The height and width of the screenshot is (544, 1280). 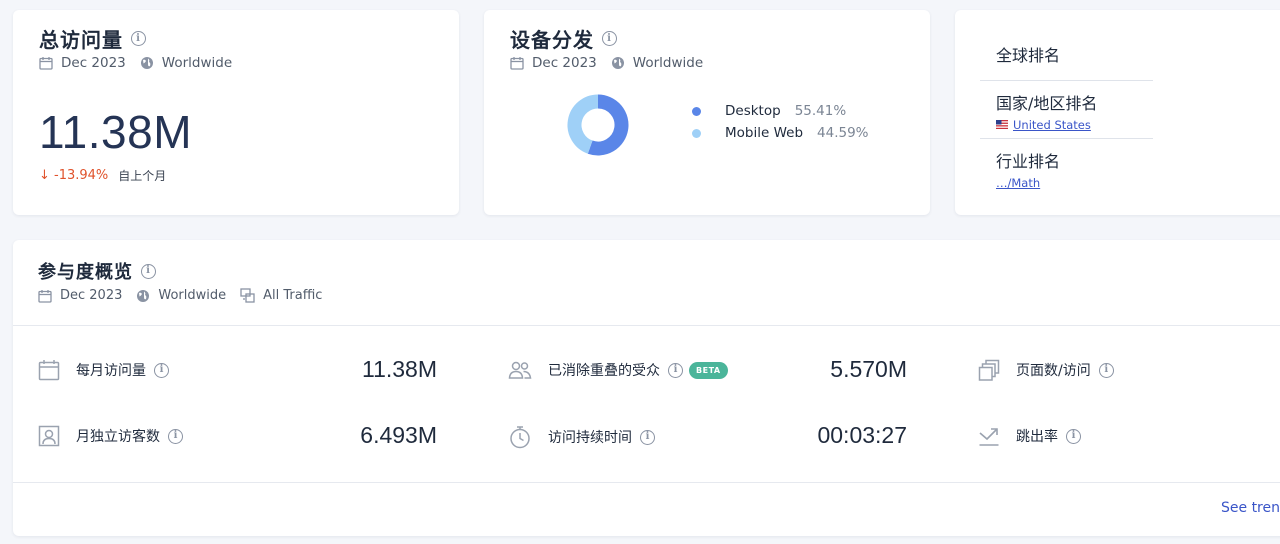 I want to click on engagement-meta: Dec 2023 Worldwide All Traffic, so click(x=658, y=295).